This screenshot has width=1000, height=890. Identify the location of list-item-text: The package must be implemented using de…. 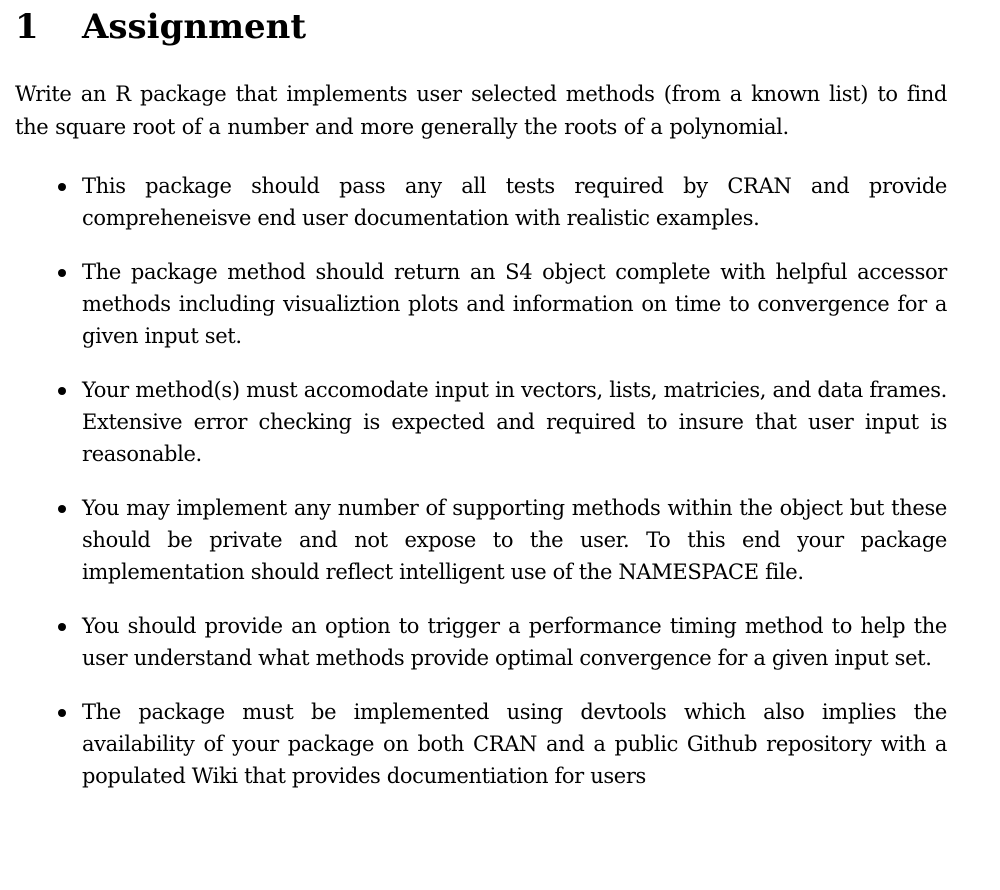
(514, 744).